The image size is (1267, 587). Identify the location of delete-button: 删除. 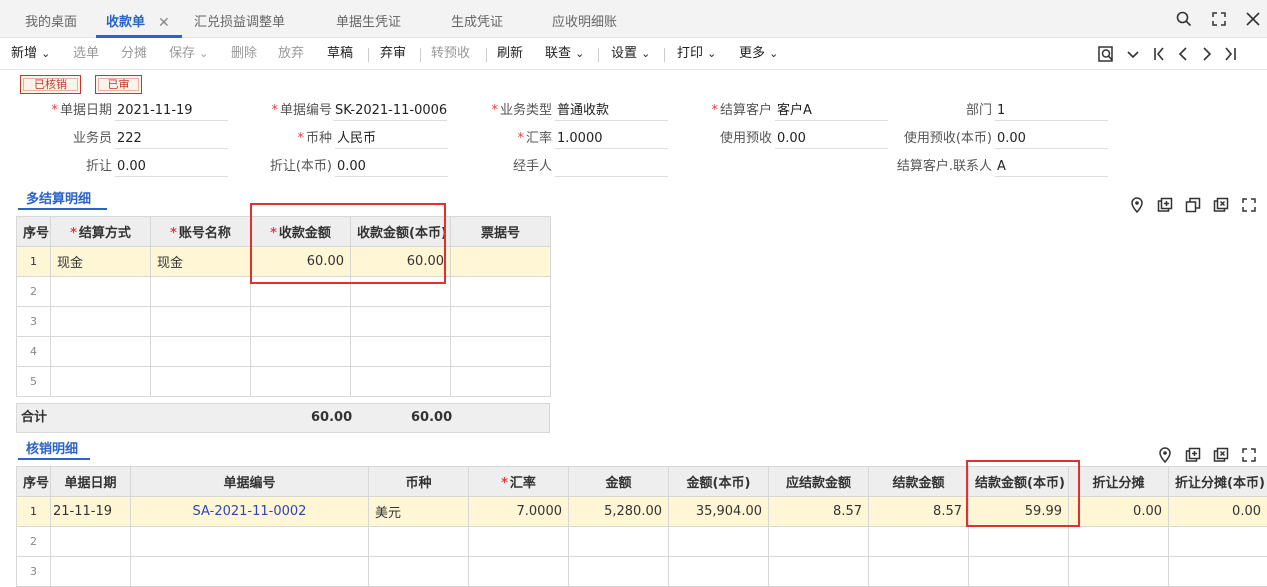
(244, 54).